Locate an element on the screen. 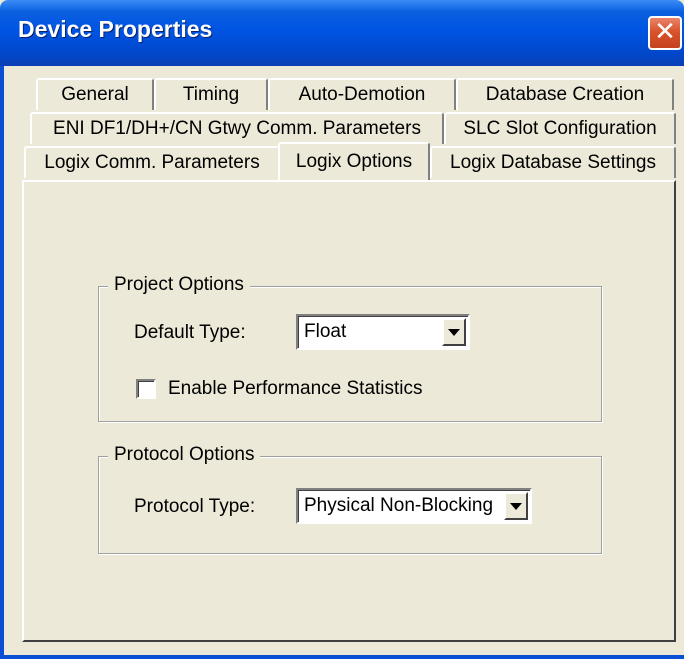 This screenshot has height=659, width=684. tab-label: Logix Database Settings is located at coordinates (553, 162).